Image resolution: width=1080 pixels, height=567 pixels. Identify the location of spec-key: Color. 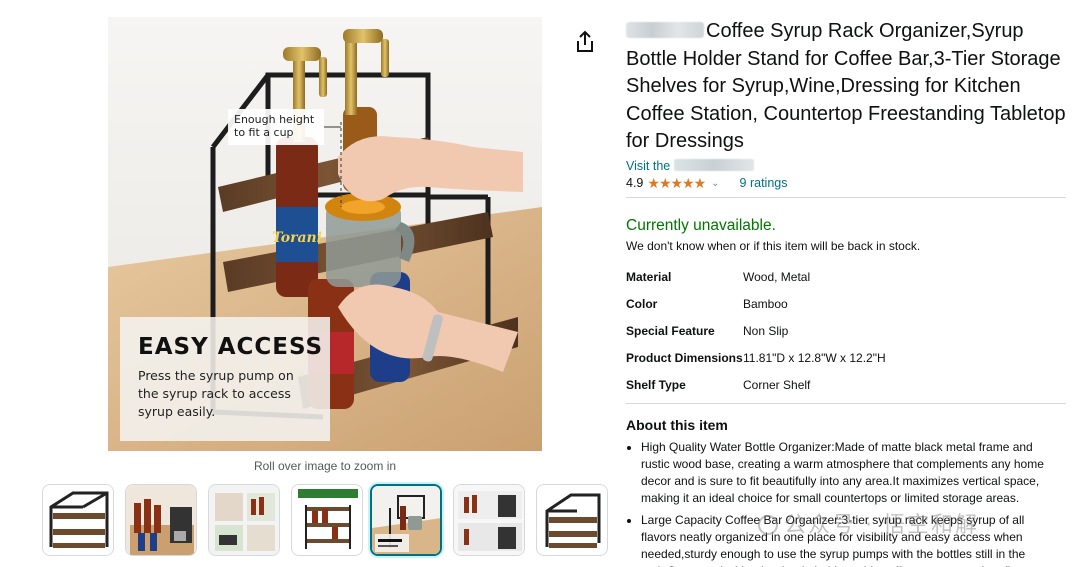
(642, 303).